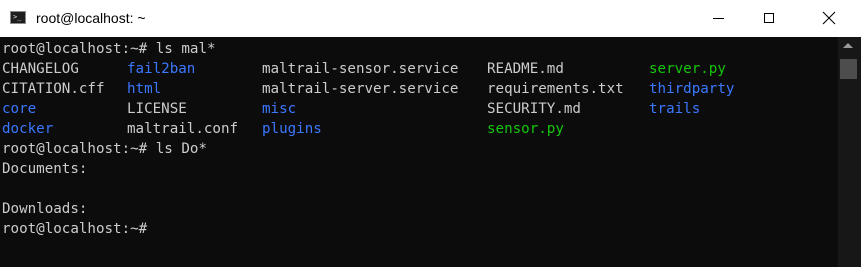 The height and width of the screenshot is (267, 861). What do you see at coordinates (430, 18) in the screenshot?
I see `title-bar: >_ root@localhost: ~` at bounding box center [430, 18].